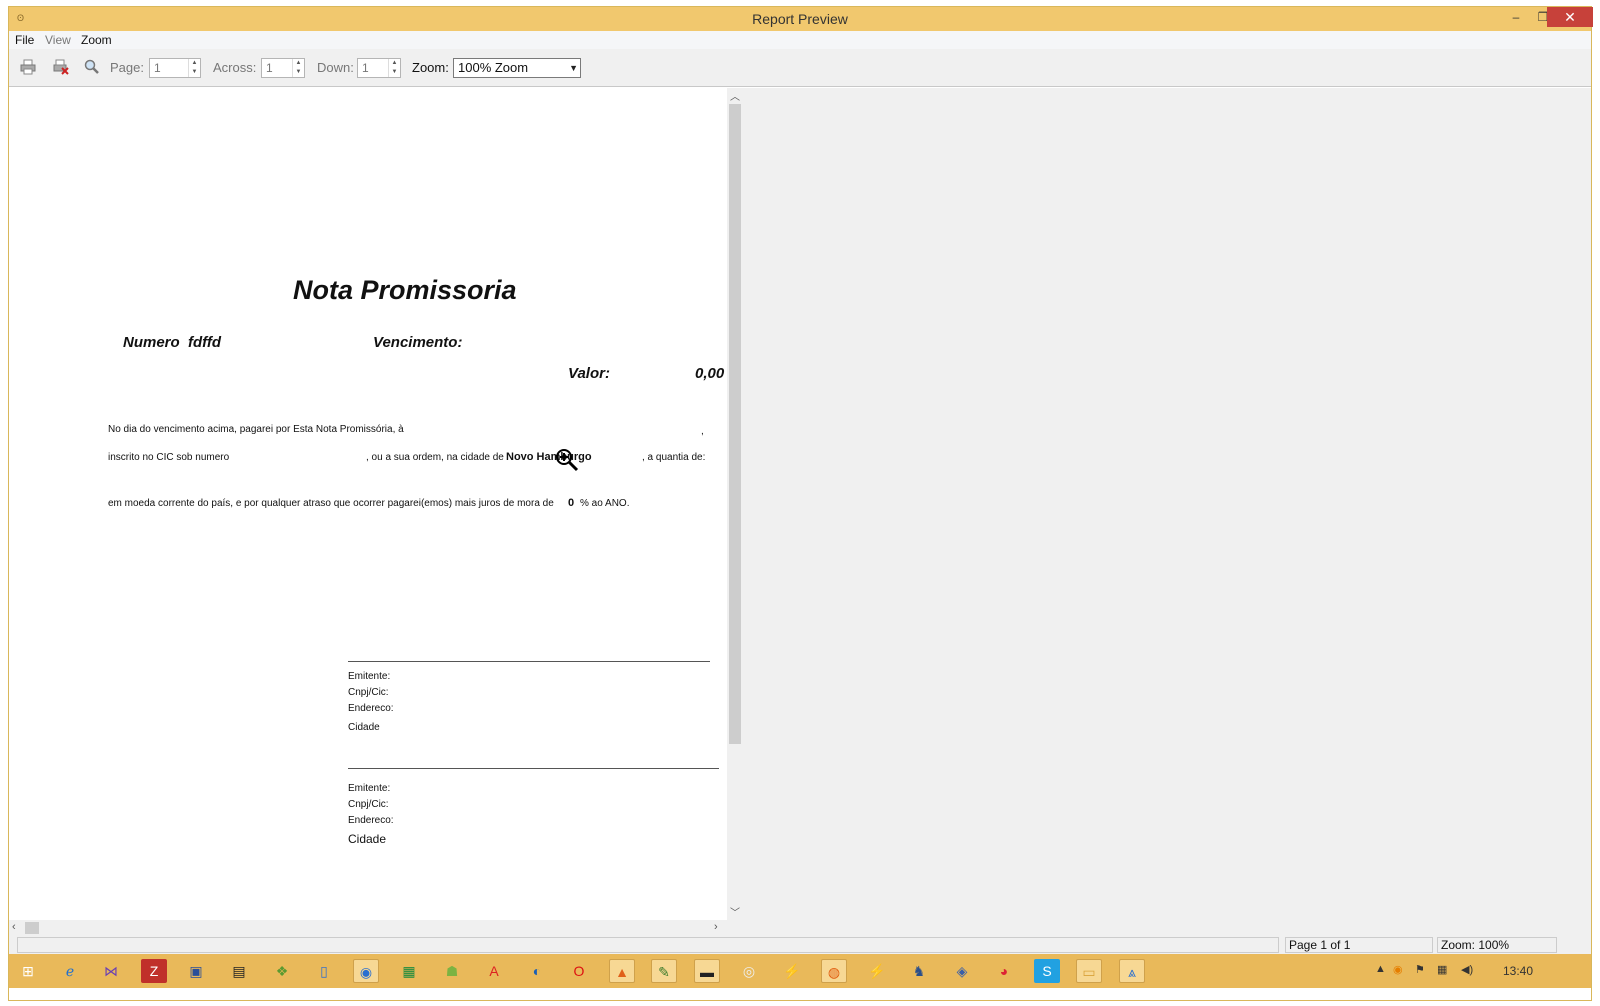 This screenshot has width=1600, height=1006. I want to click on text-line-2b: , ou a sua ordem, na cidade de, so click(435, 457).